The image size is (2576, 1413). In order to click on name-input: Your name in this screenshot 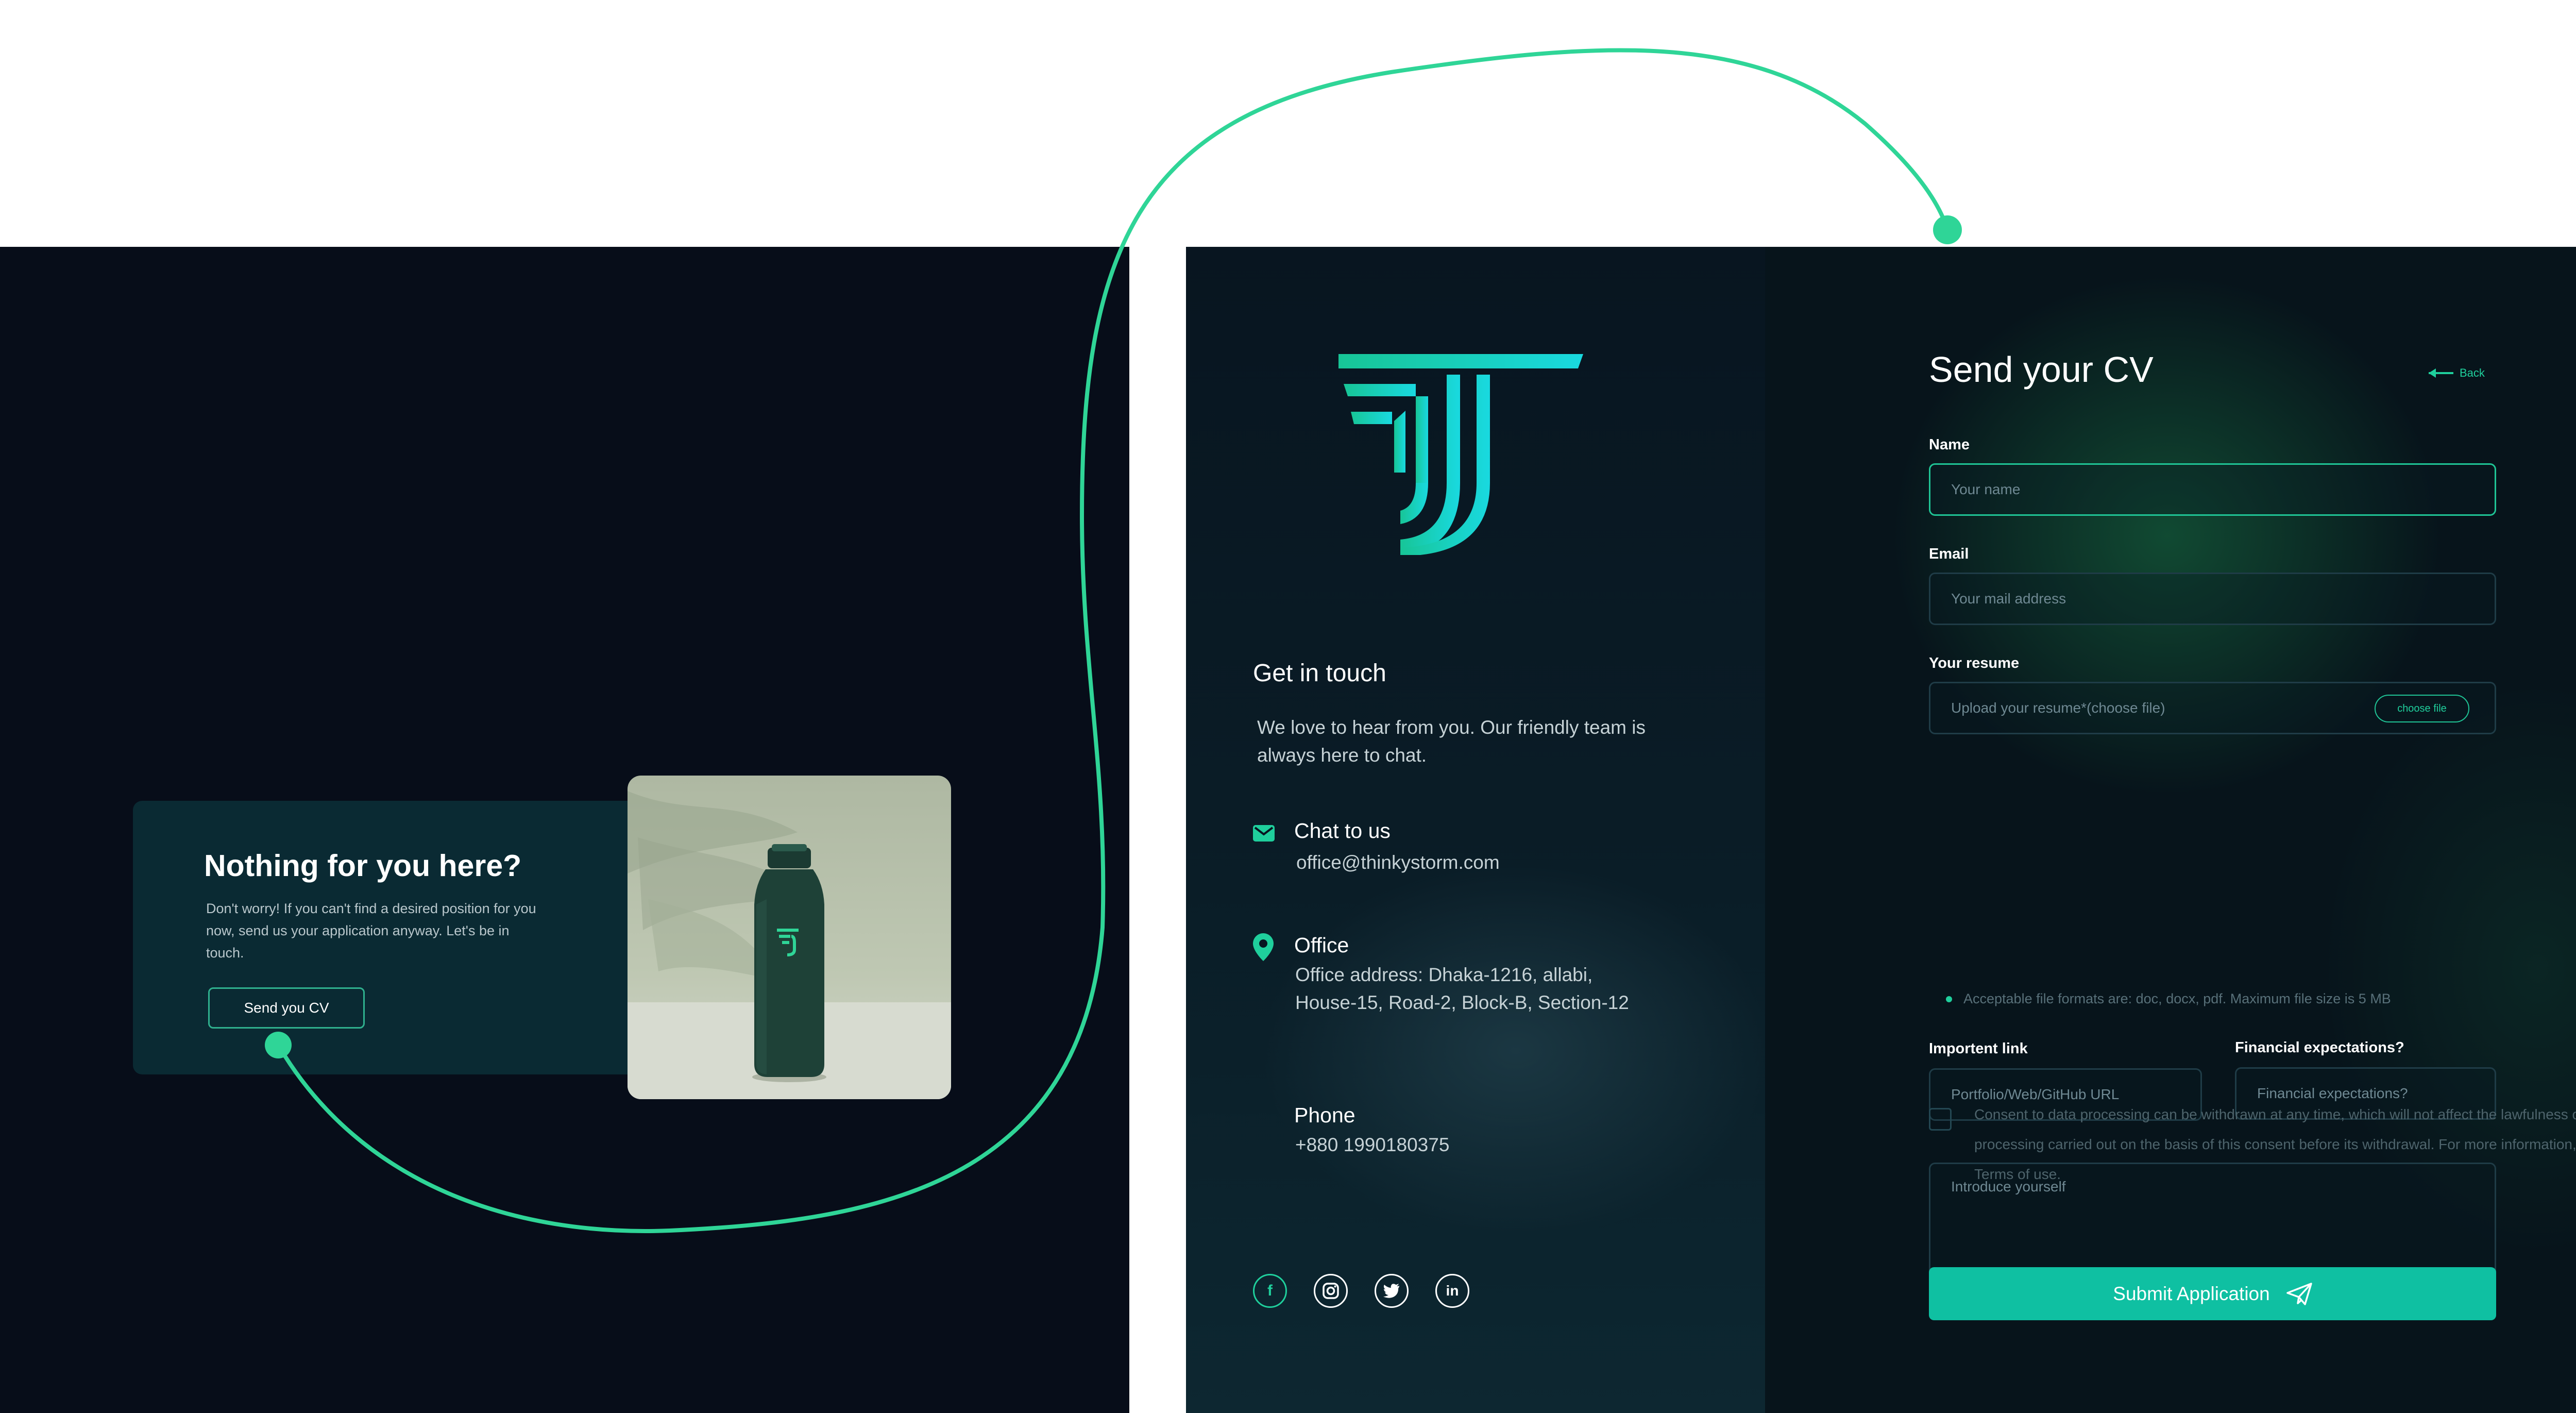, I will do `click(2212, 489)`.